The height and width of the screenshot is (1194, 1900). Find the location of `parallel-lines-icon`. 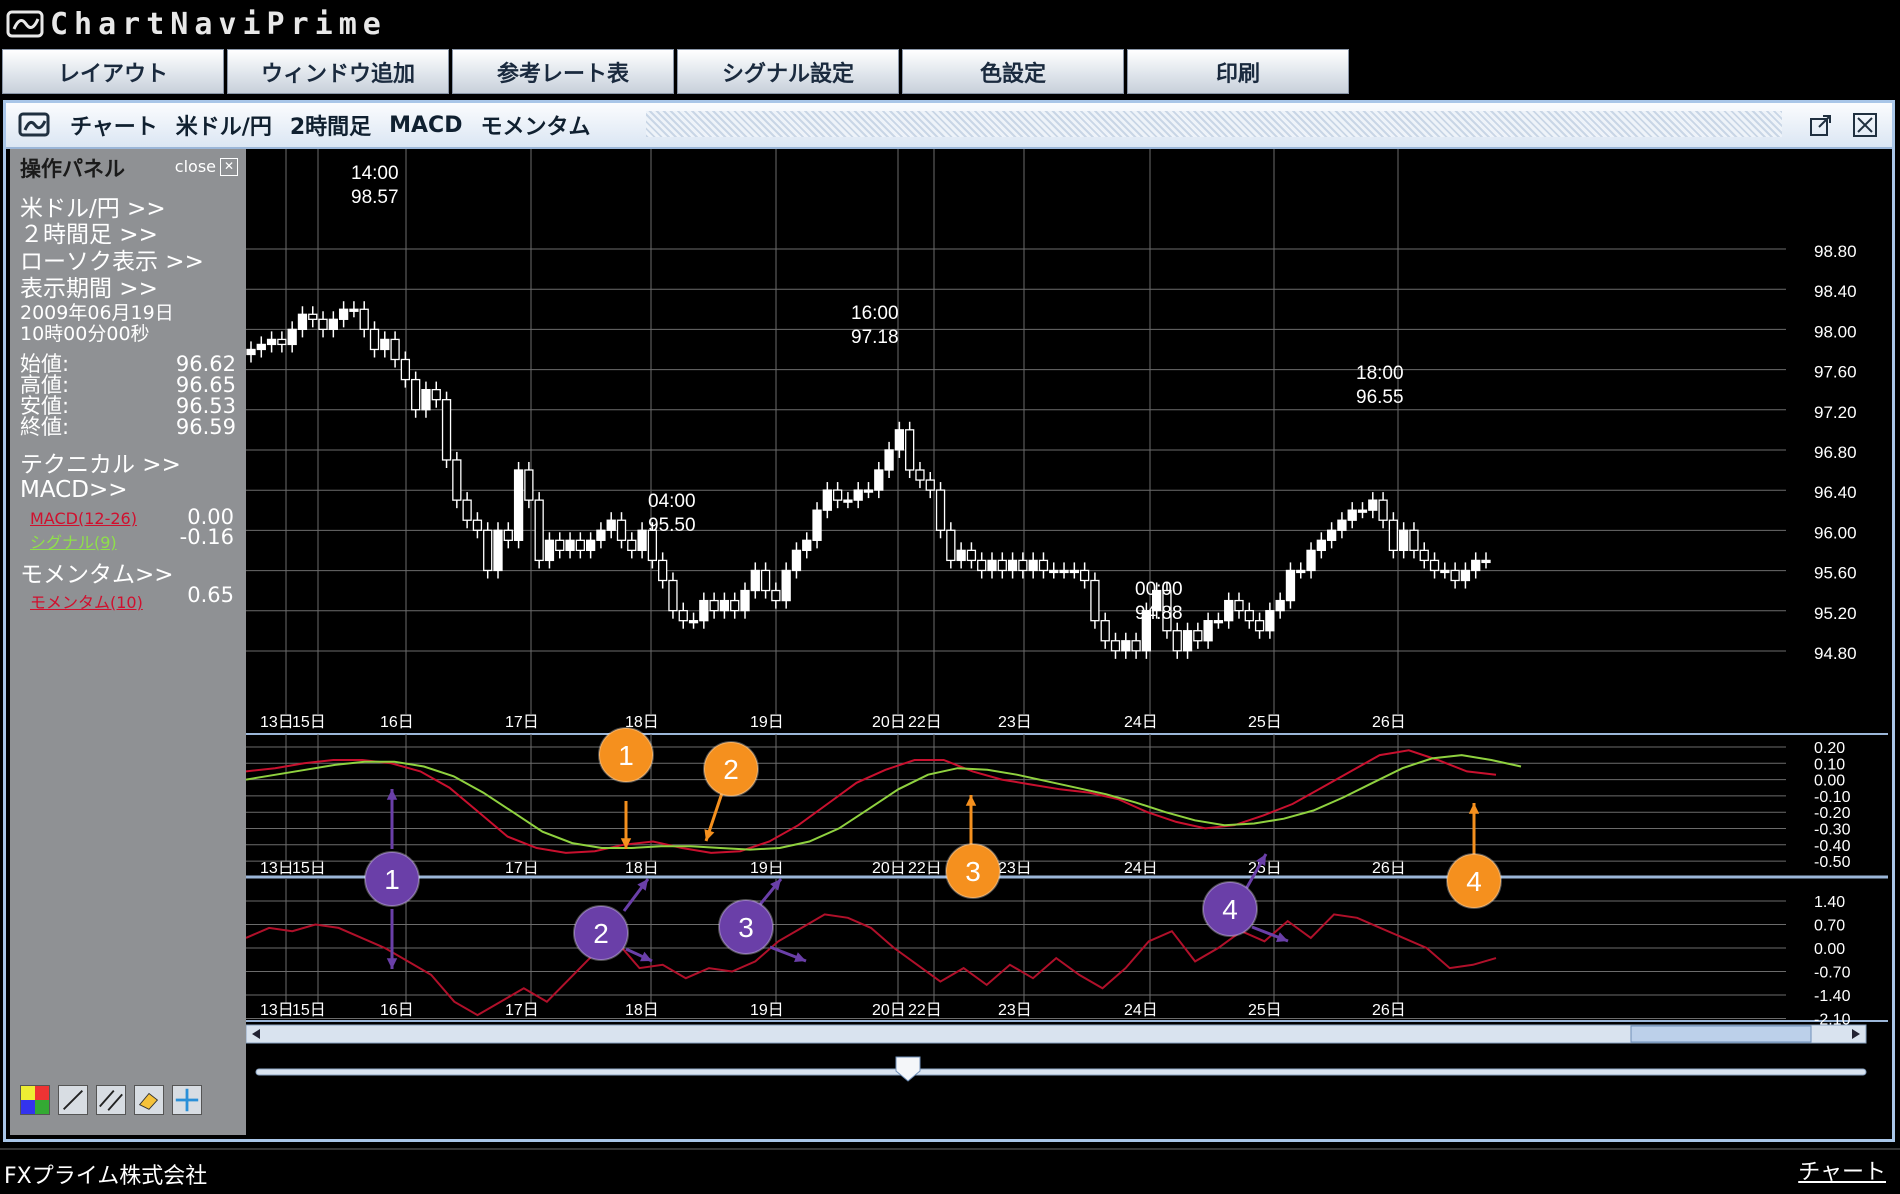

parallel-lines-icon is located at coordinates (111, 1100).